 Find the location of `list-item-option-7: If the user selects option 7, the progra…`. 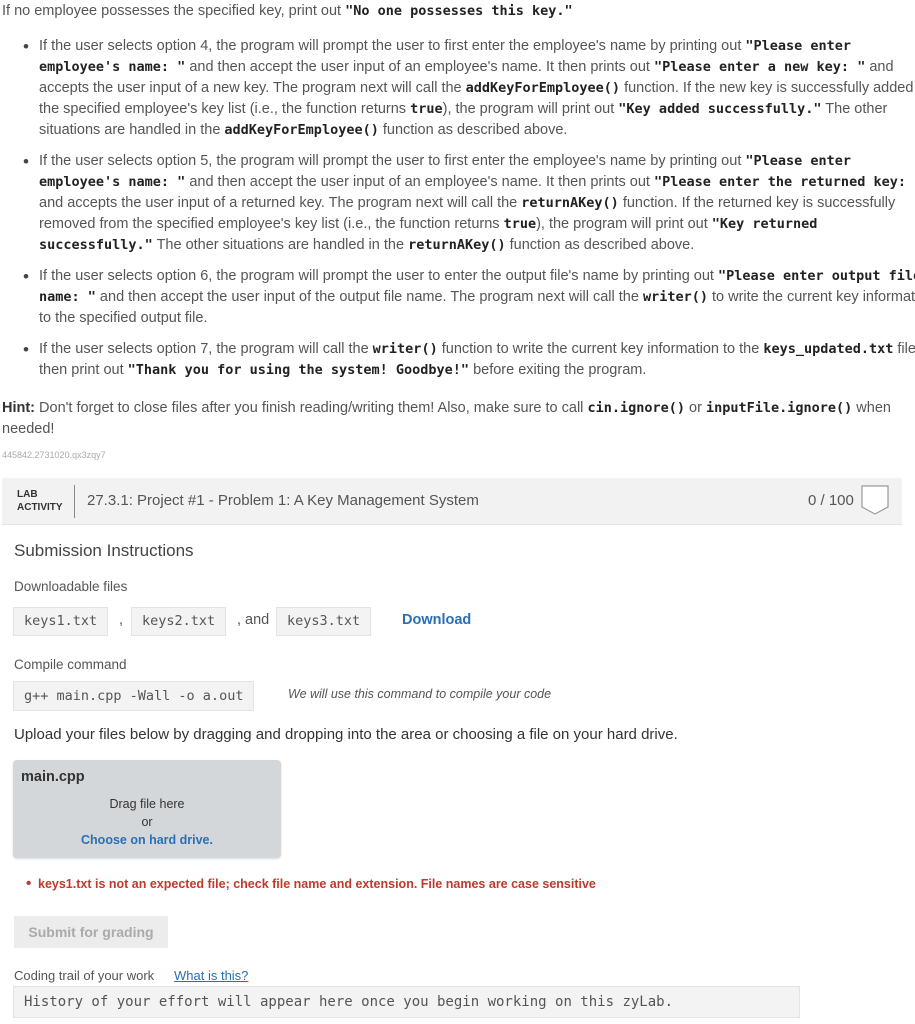

list-item-option-7: If the user selects option 7, the progra… is located at coordinates (469, 360).